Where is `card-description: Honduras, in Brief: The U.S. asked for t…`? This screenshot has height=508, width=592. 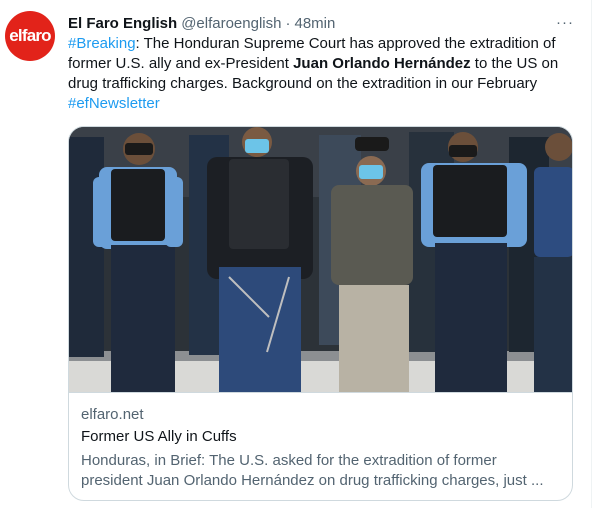 card-description: Honduras, in Brief: The U.S. asked for t… is located at coordinates (321, 471).